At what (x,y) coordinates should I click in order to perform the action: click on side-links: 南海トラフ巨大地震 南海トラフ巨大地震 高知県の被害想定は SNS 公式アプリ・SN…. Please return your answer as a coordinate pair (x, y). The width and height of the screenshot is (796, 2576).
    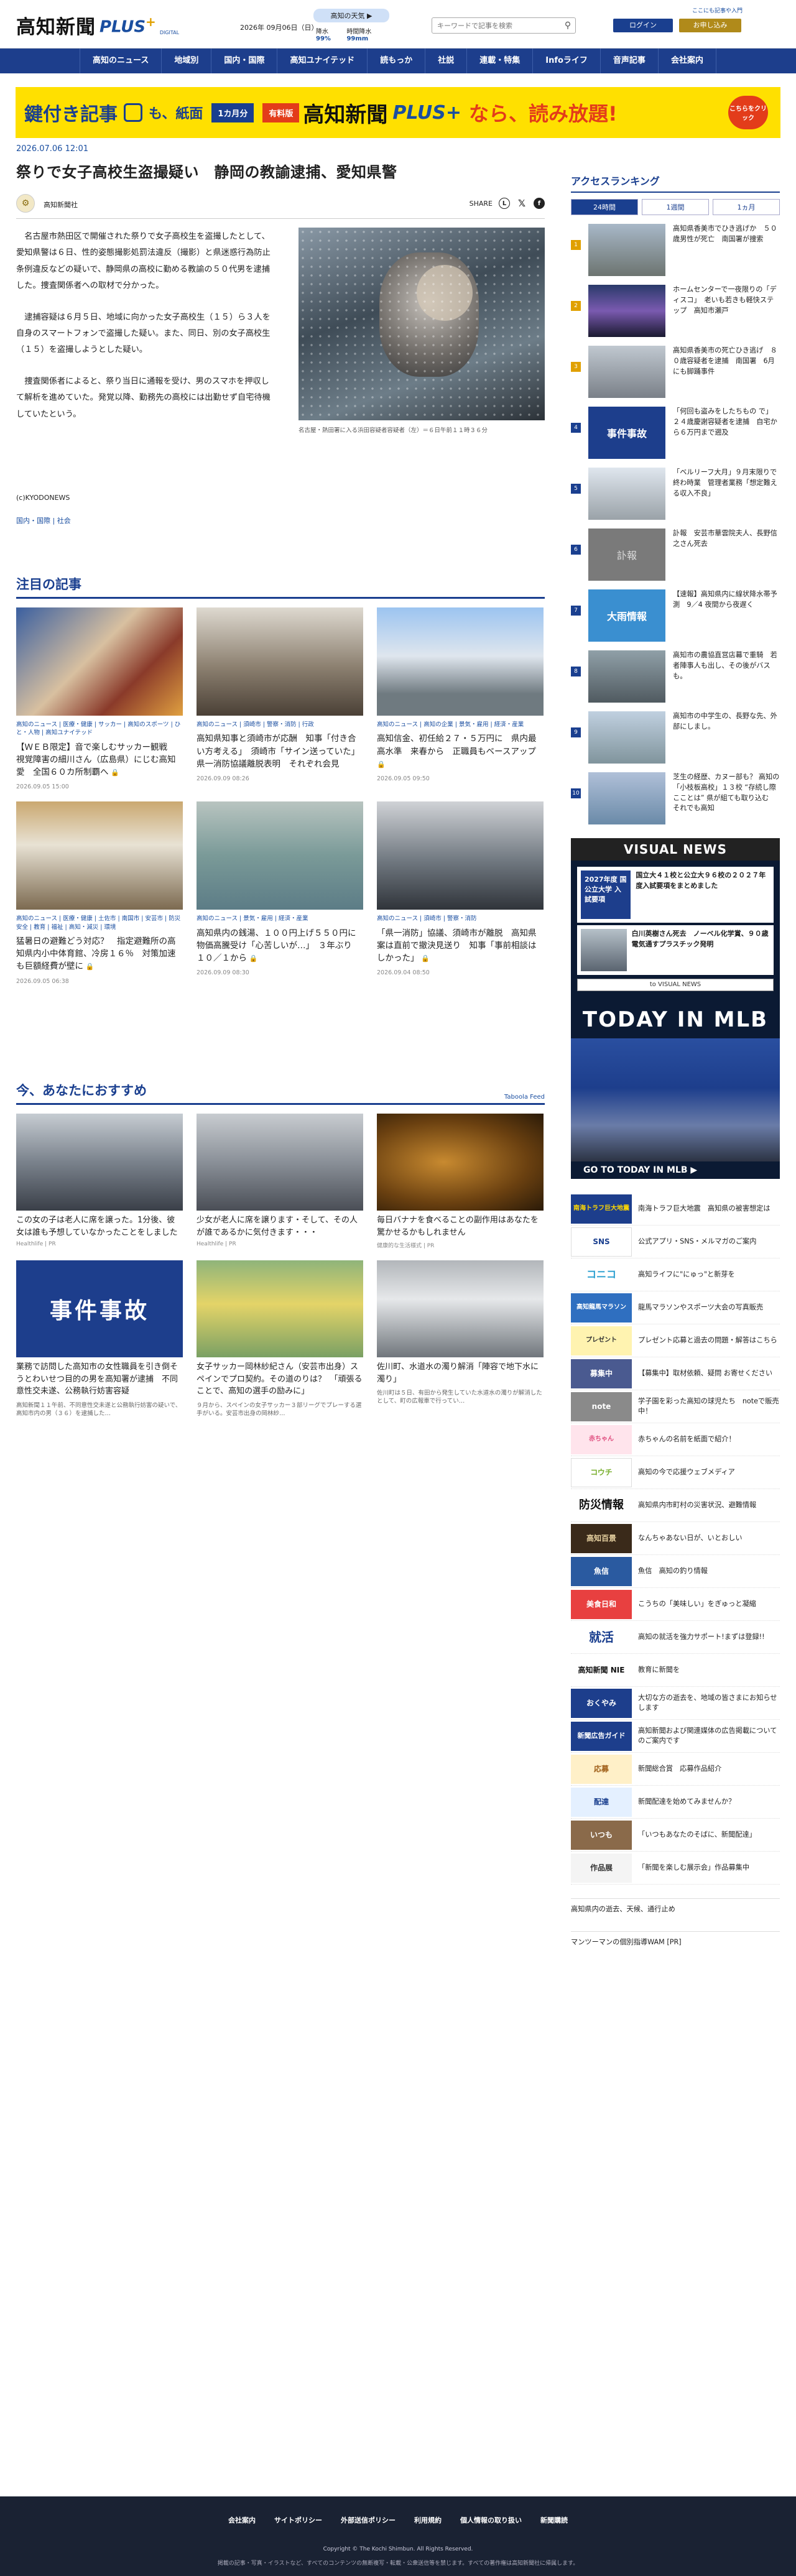
    Looking at the image, I should click on (675, 1539).